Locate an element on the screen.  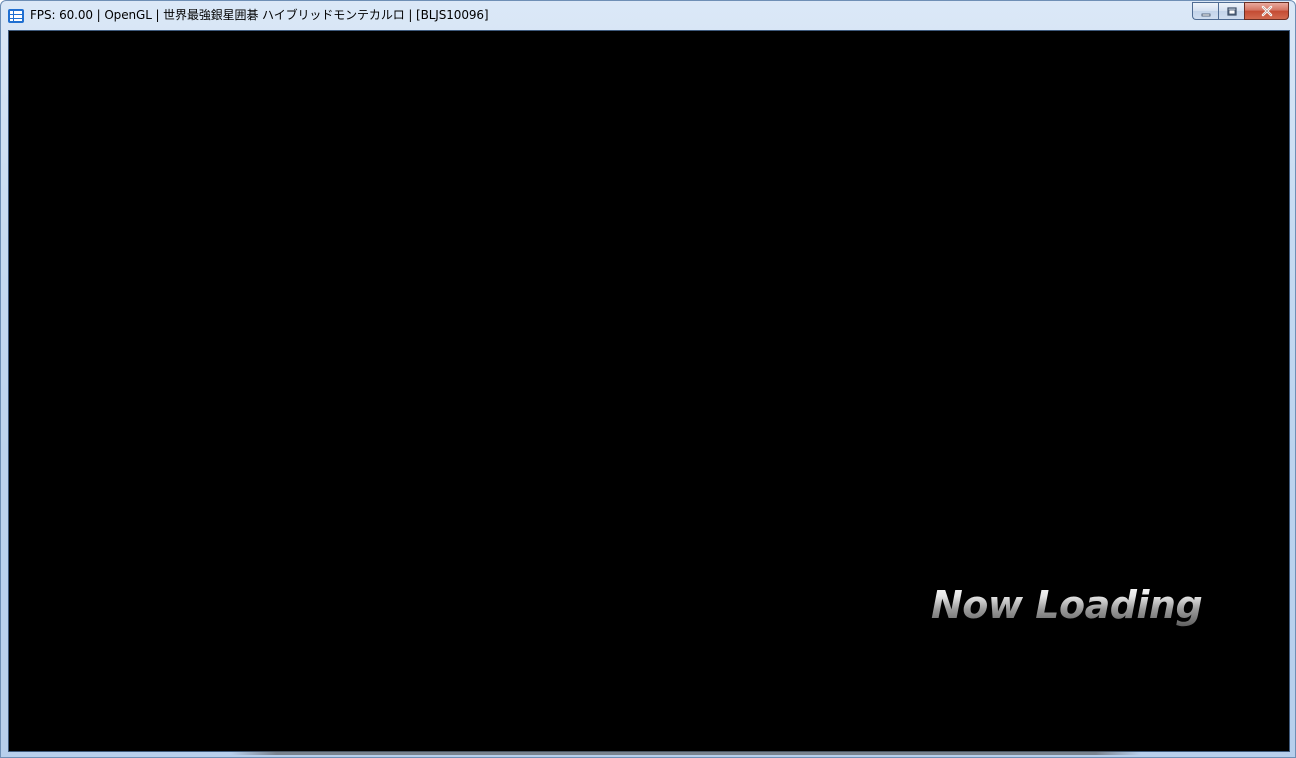
now-loading-text: Now Loading is located at coordinates (1067, 605).